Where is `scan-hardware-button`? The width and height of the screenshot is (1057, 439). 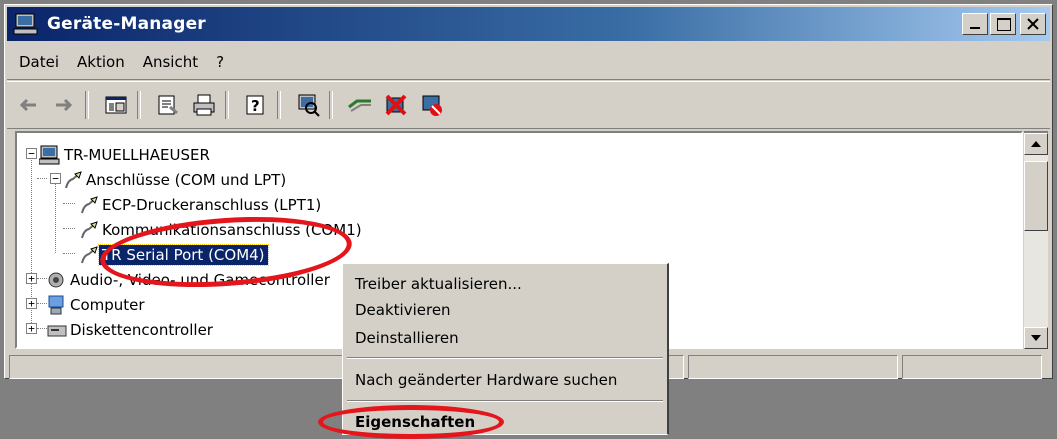 scan-hardware-button is located at coordinates (308, 105).